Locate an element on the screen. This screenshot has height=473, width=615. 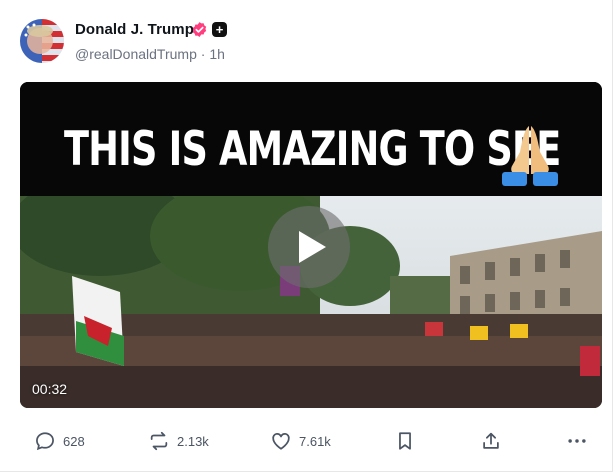
heart-icon is located at coordinates (281, 441).